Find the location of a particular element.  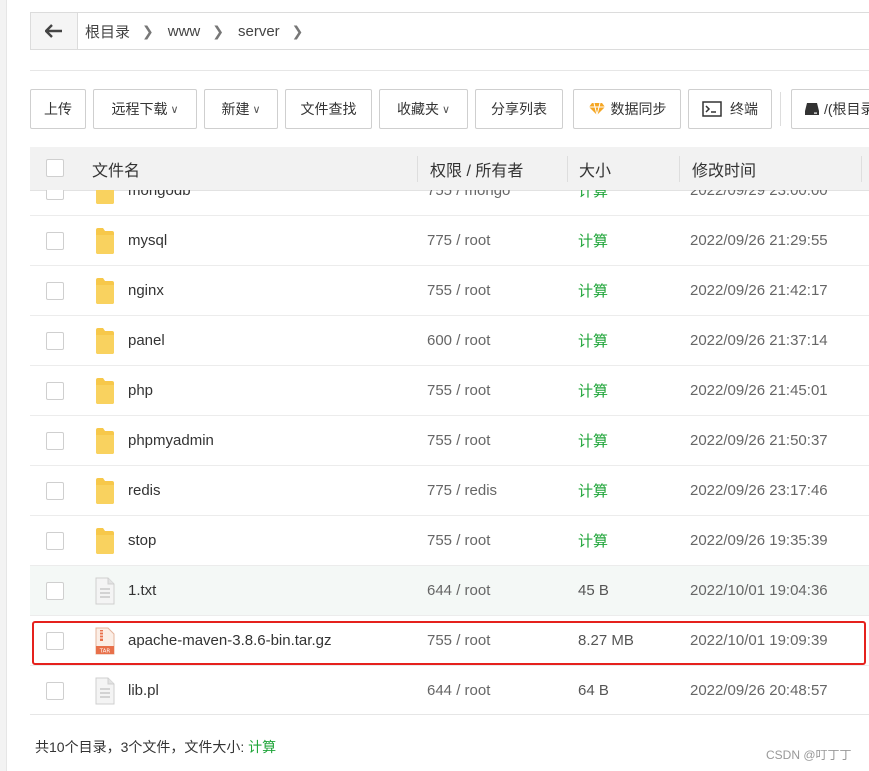

terminal-button: 终端 is located at coordinates (730, 109).